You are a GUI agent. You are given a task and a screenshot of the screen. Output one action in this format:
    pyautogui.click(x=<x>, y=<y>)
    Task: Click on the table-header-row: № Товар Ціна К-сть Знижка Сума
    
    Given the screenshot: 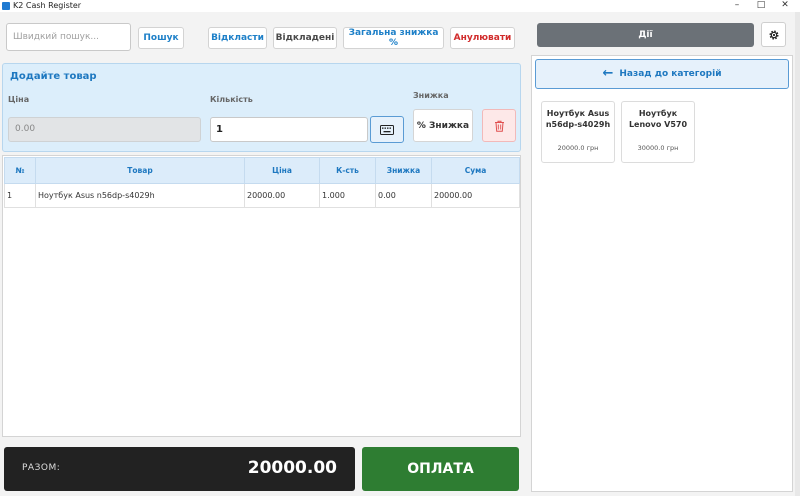 What is the action you would take?
    pyautogui.click(x=262, y=170)
    